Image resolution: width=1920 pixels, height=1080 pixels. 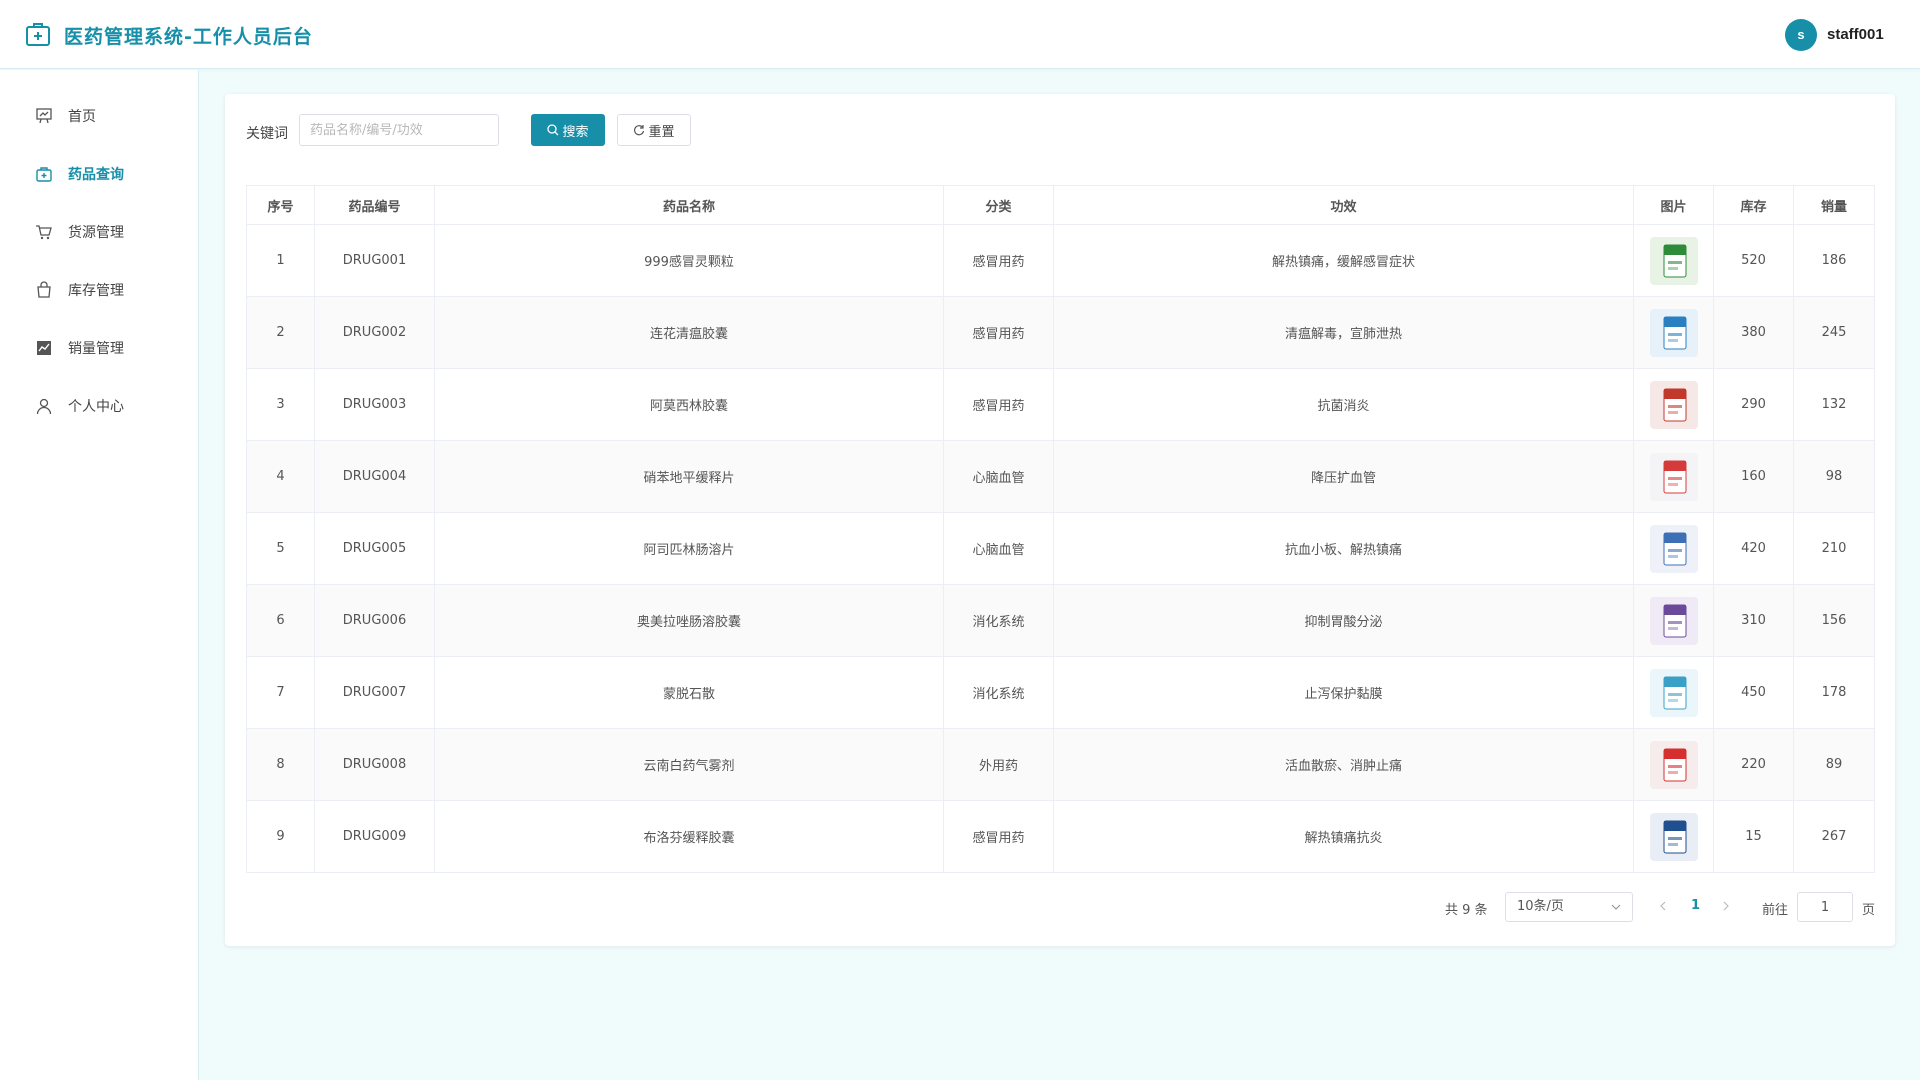 What do you see at coordinates (280, 205) in the screenshot?
I see `column-header: 序号` at bounding box center [280, 205].